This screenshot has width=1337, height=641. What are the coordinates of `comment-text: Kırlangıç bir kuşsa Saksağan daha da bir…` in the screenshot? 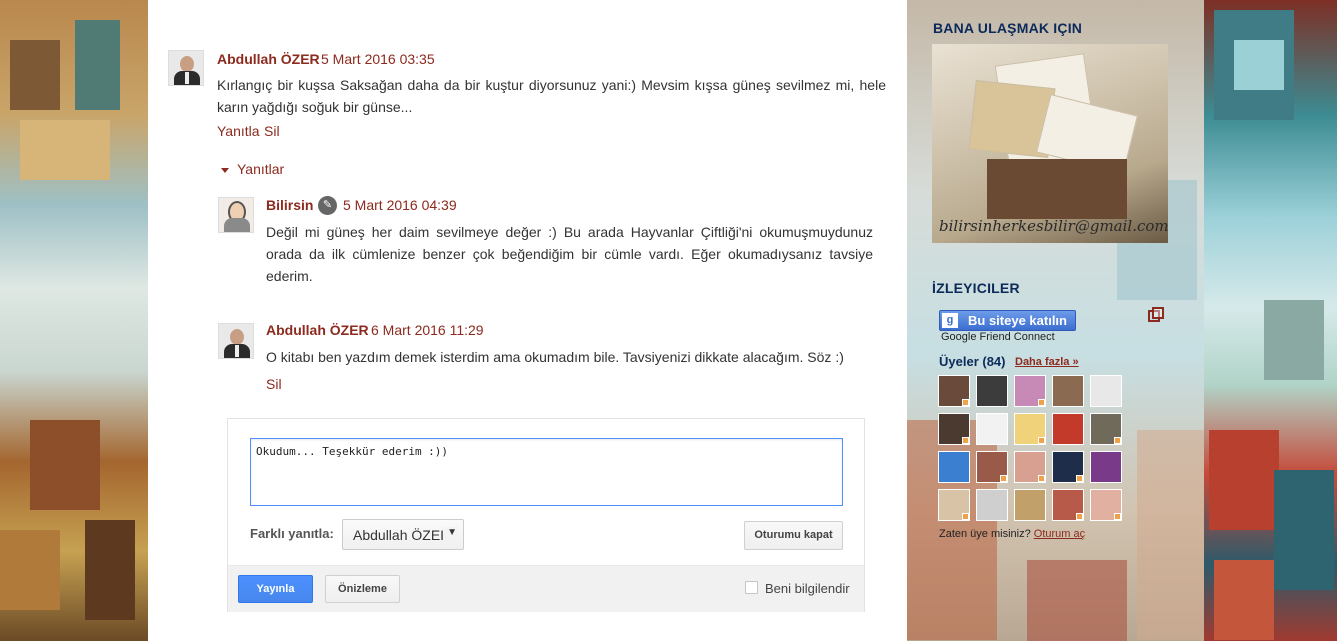 It's located at (551, 96).